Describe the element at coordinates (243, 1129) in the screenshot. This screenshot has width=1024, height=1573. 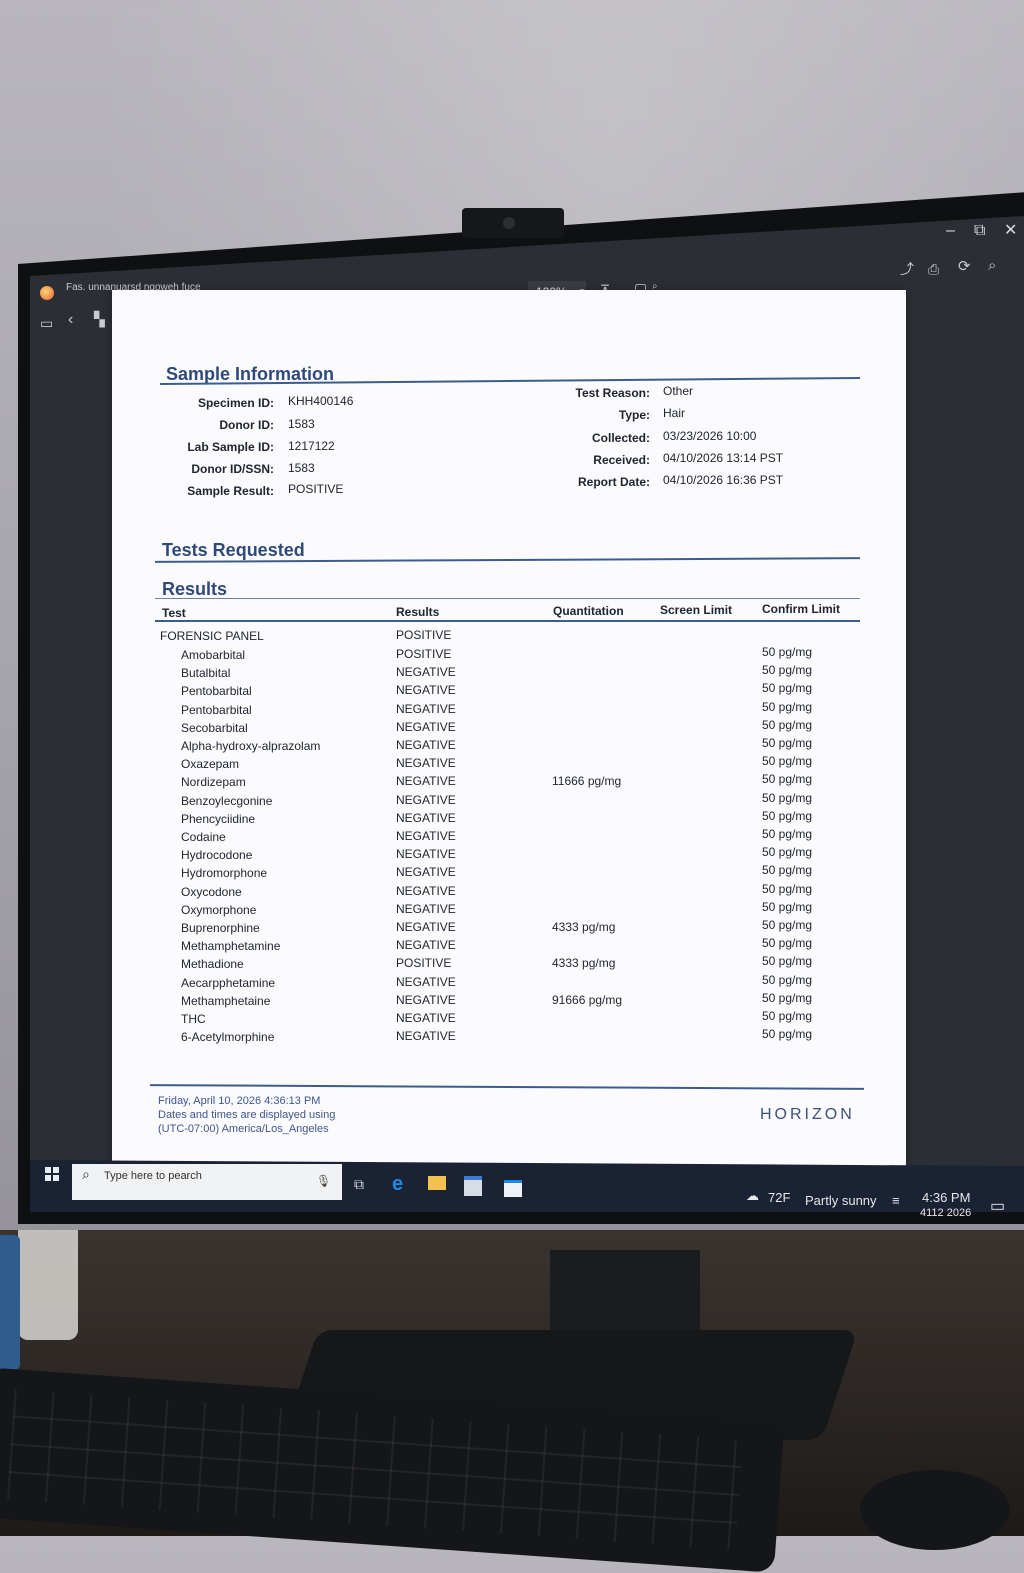
I see `footer-timezone: (UTC-07:00) America/Los_Angeles` at that location.